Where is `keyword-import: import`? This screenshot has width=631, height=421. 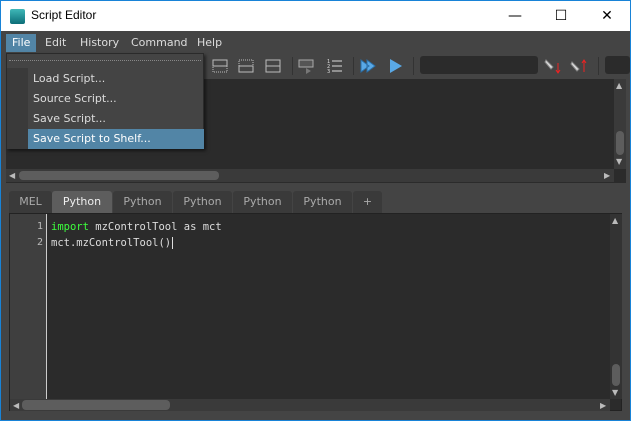
keyword-import: import is located at coordinates (70, 227).